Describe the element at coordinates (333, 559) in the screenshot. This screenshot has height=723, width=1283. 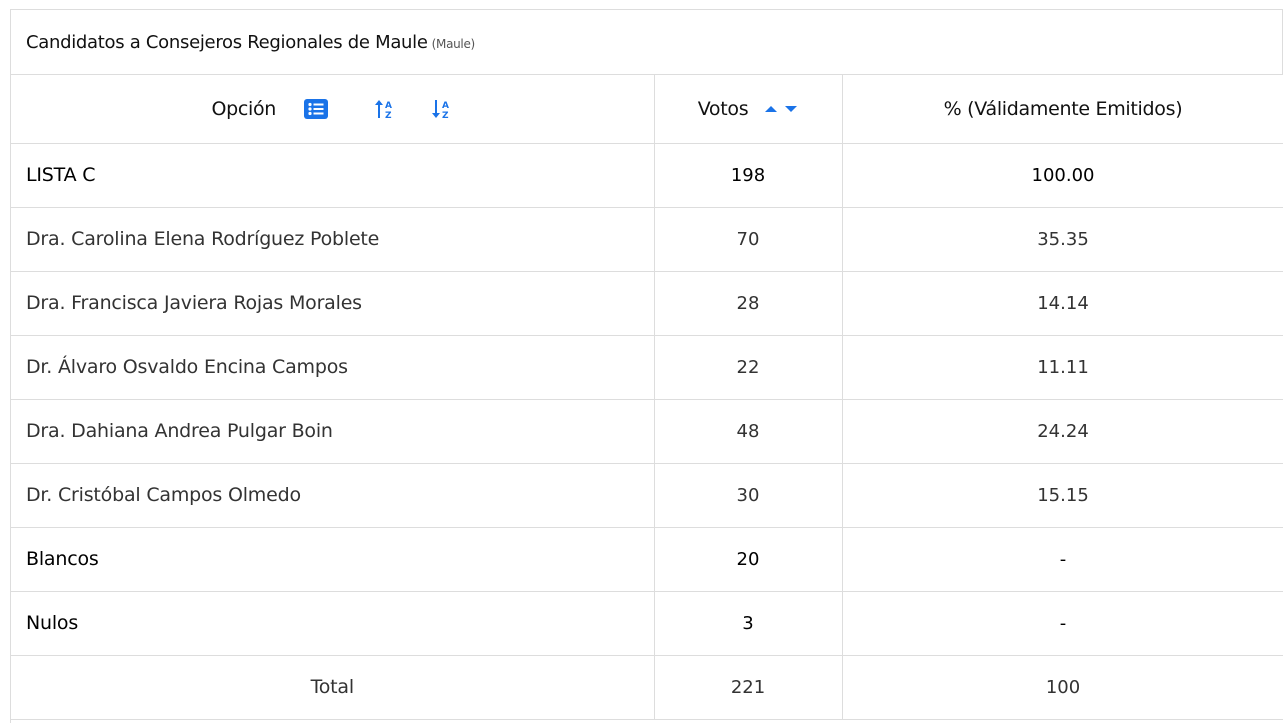
I see `option-cell: Blancos` at that location.